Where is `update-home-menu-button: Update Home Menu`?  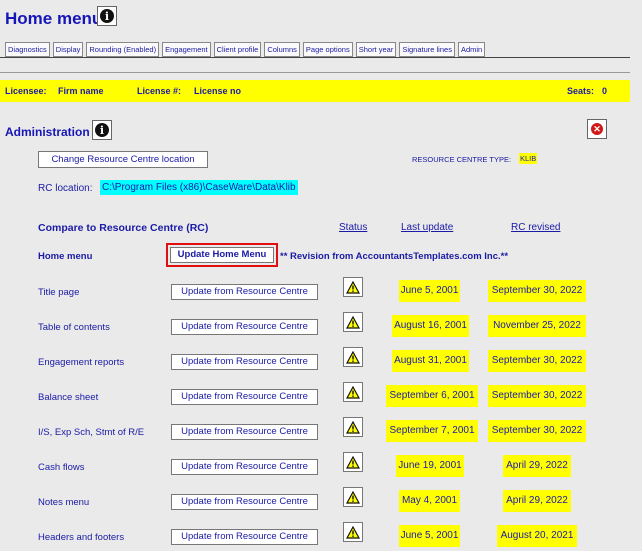
update-home-menu-button: Update Home Menu is located at coordinates (222, 255).